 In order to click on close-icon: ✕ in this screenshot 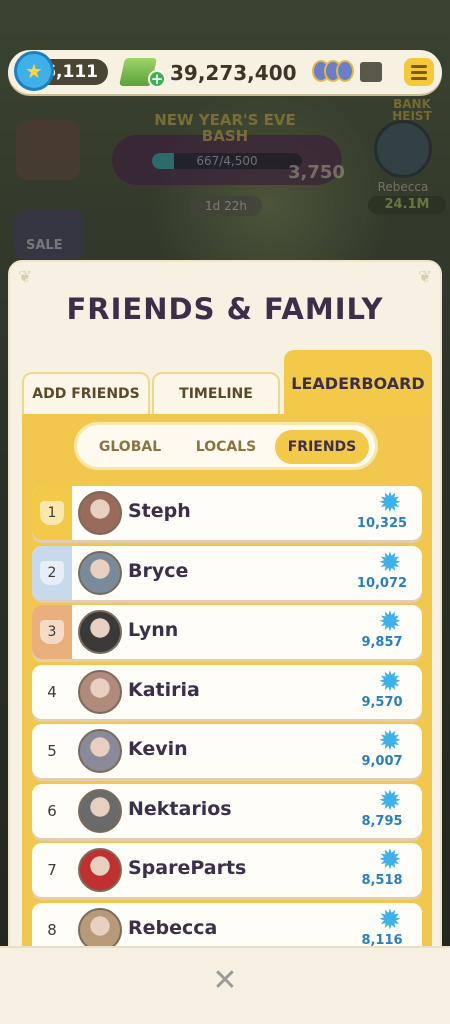, I will do `click(225, 981)`.